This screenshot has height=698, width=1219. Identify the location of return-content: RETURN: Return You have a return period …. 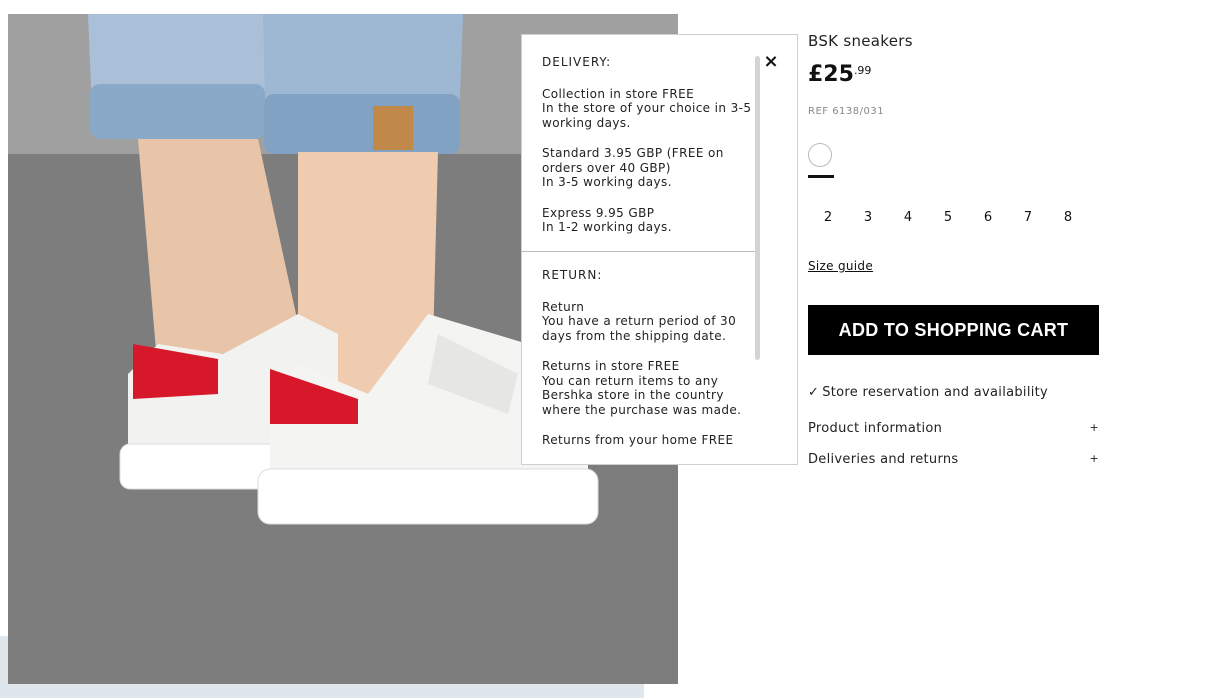
(647, 358).